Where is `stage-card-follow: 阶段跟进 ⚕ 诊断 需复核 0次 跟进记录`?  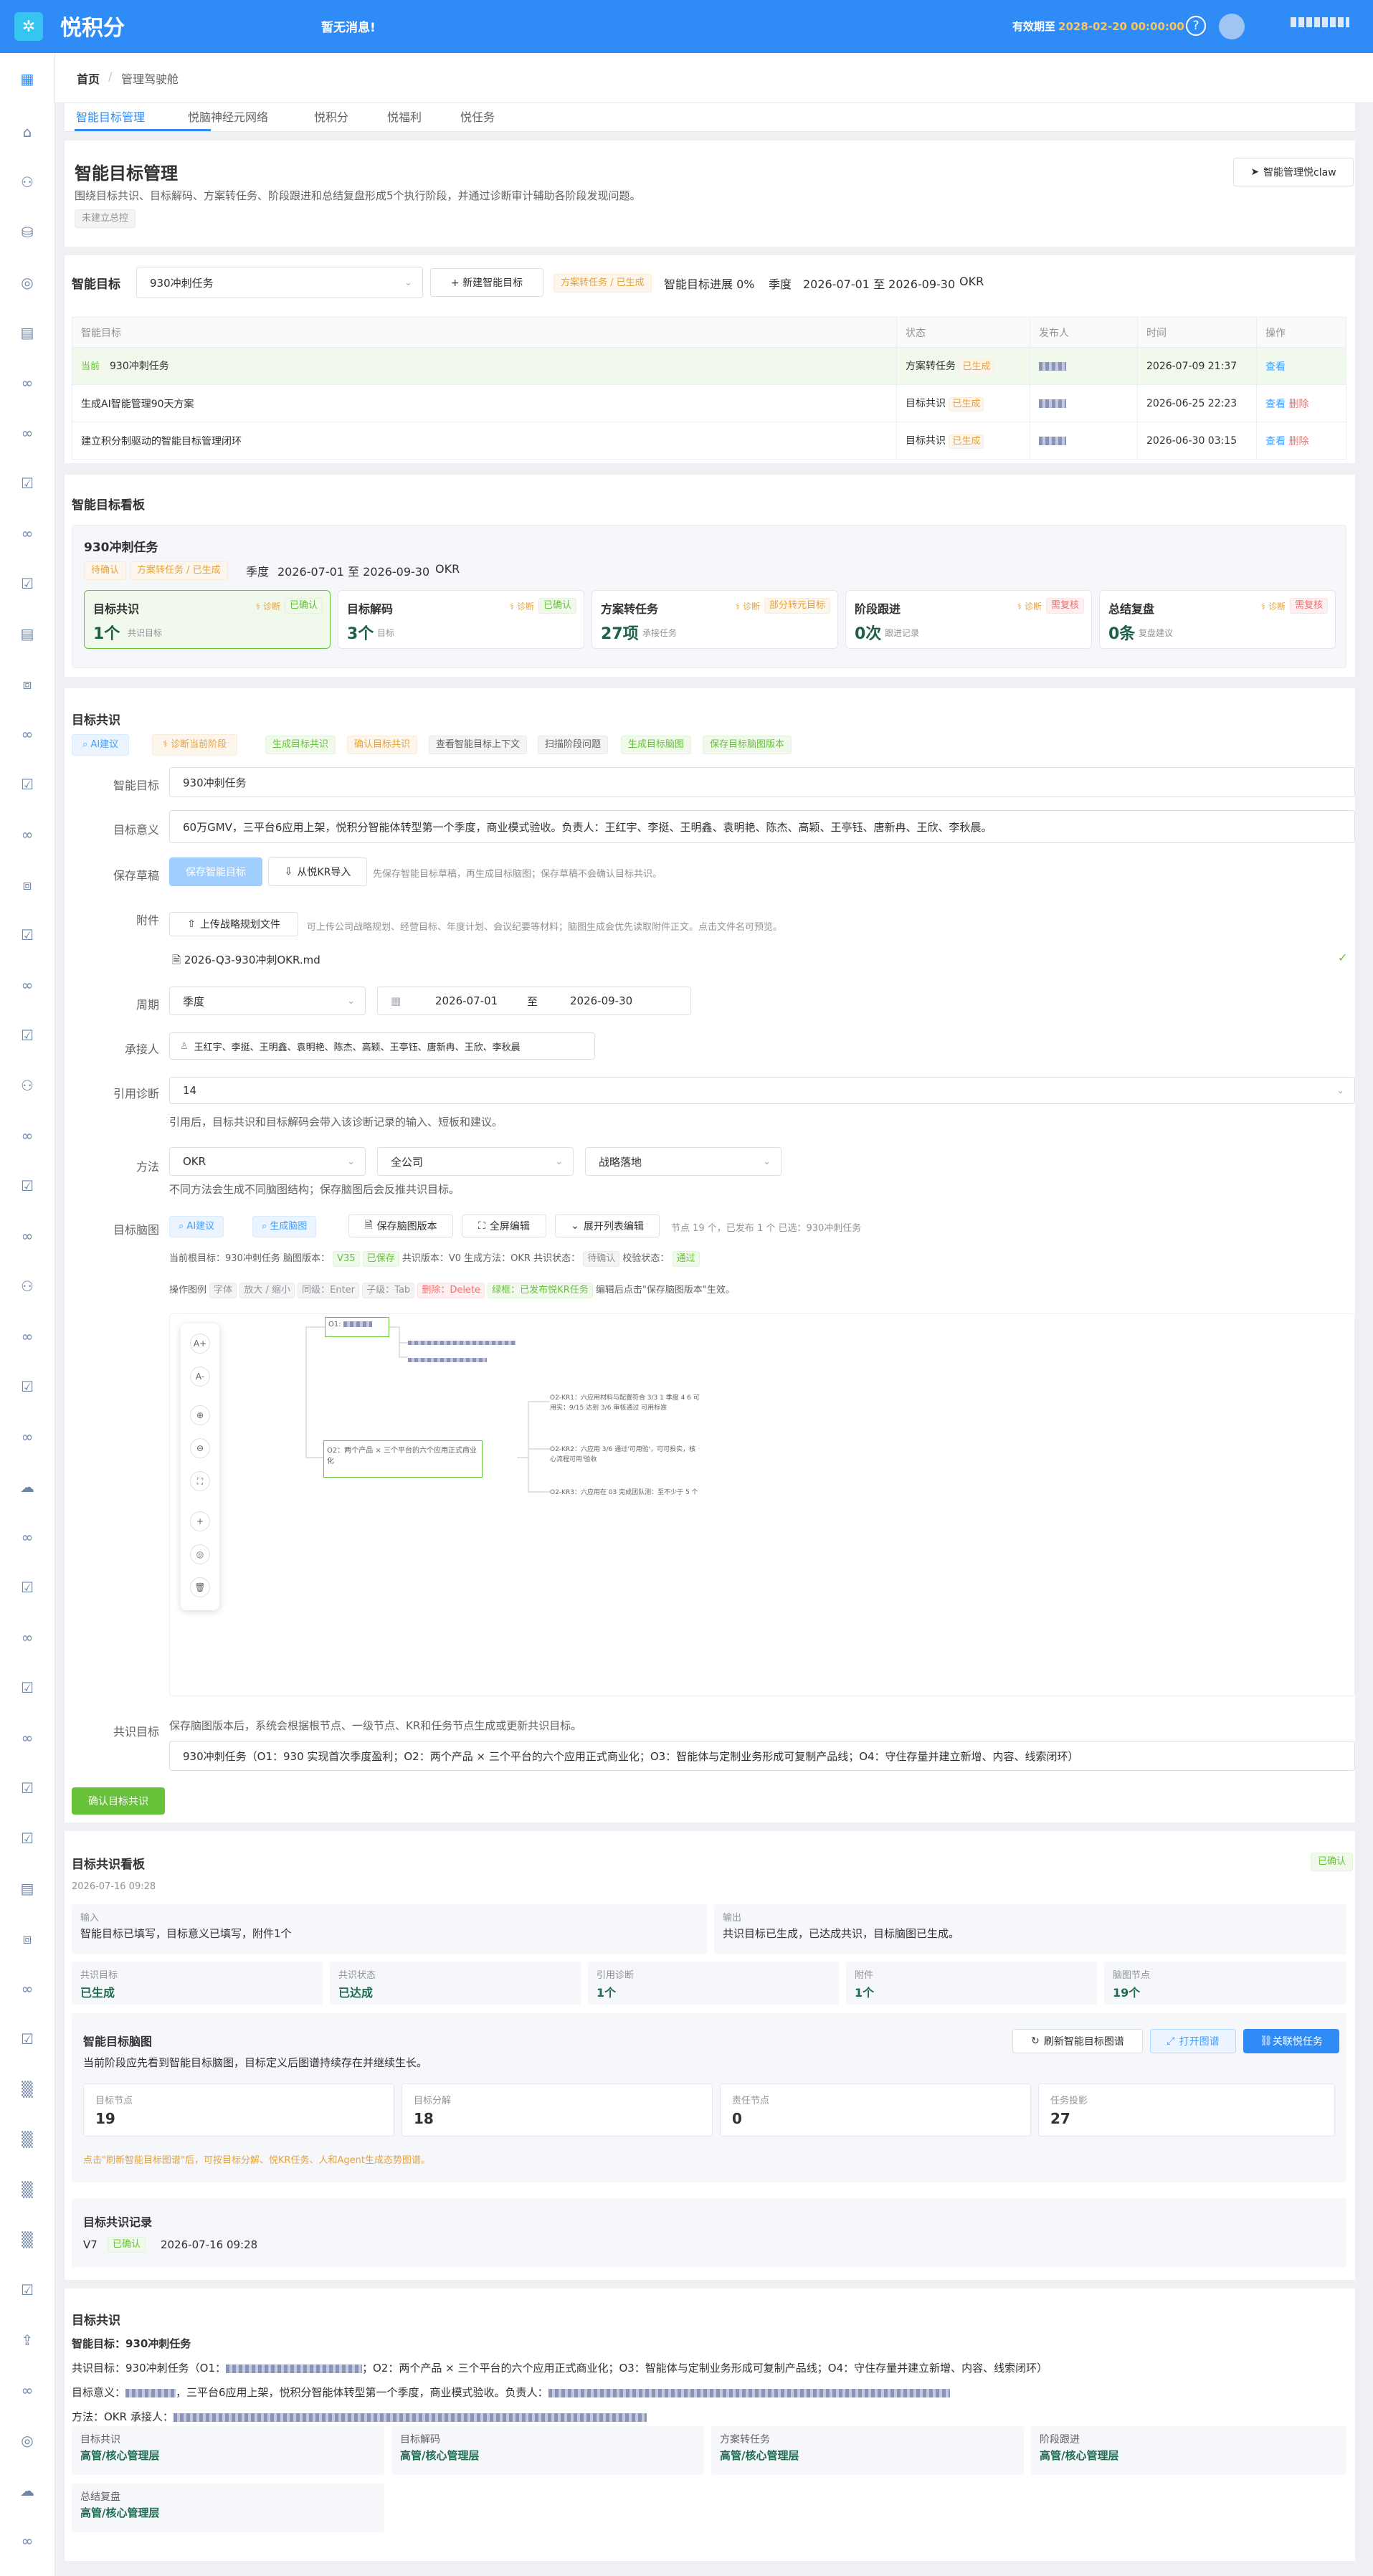 stage-card-follow: 阶段跟进 ⚕ 诊断 需复核 0次 跟进记录 is located at coordinates (968, 619).